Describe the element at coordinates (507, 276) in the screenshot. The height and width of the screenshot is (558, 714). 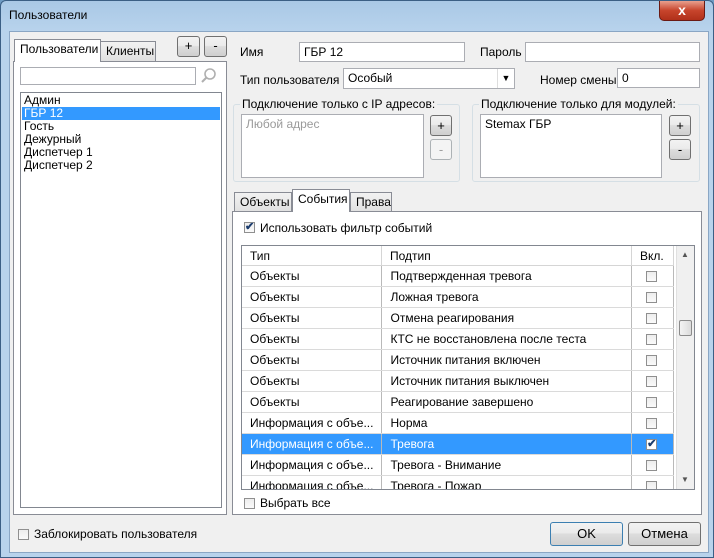
I see `event-subtype-cell: Подтвержденная тревога` at that location.